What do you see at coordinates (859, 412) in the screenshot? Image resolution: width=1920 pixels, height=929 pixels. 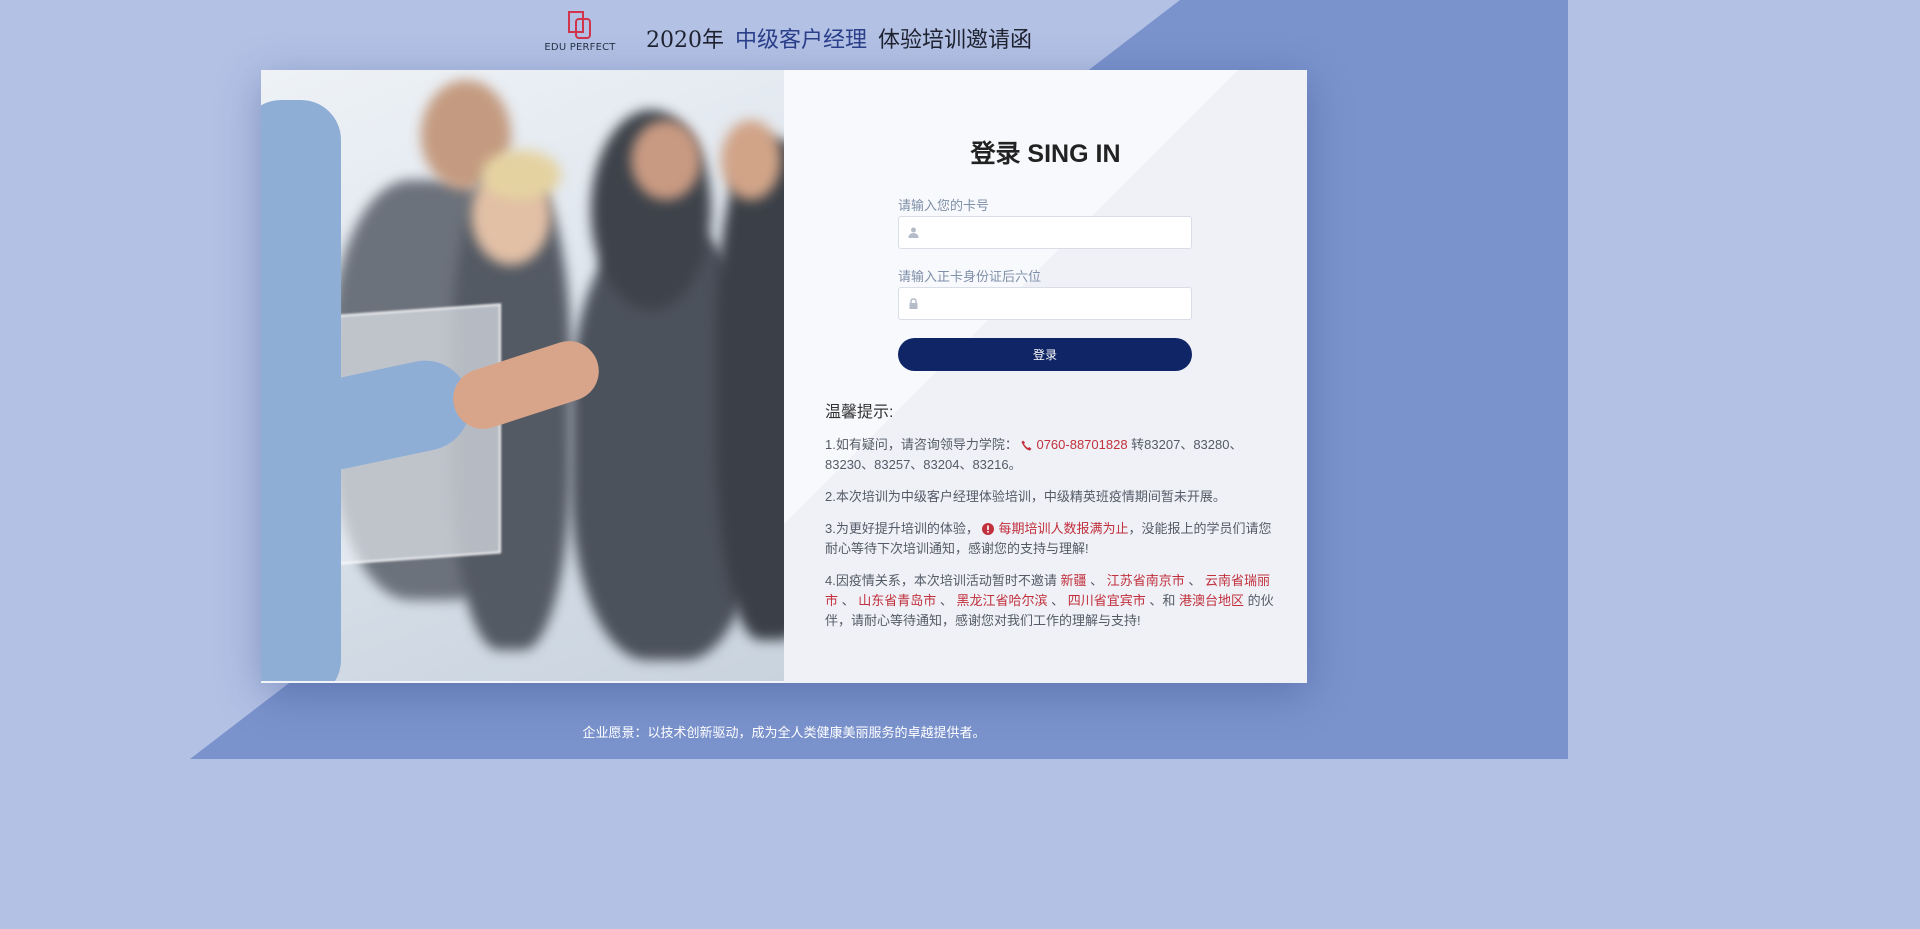 I see `tips-title: 温馨提示:` at bounding box center [859, 412].